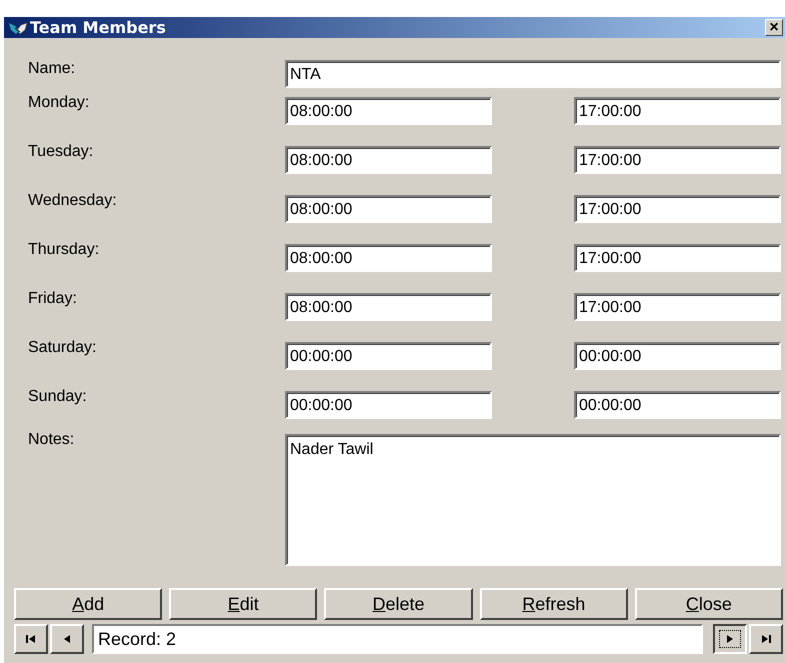 The height and width of the screenshot is (663, 785). Describe the element at coordinates (774, 27) in the screenshot. I see `close-button: ×` at that location.